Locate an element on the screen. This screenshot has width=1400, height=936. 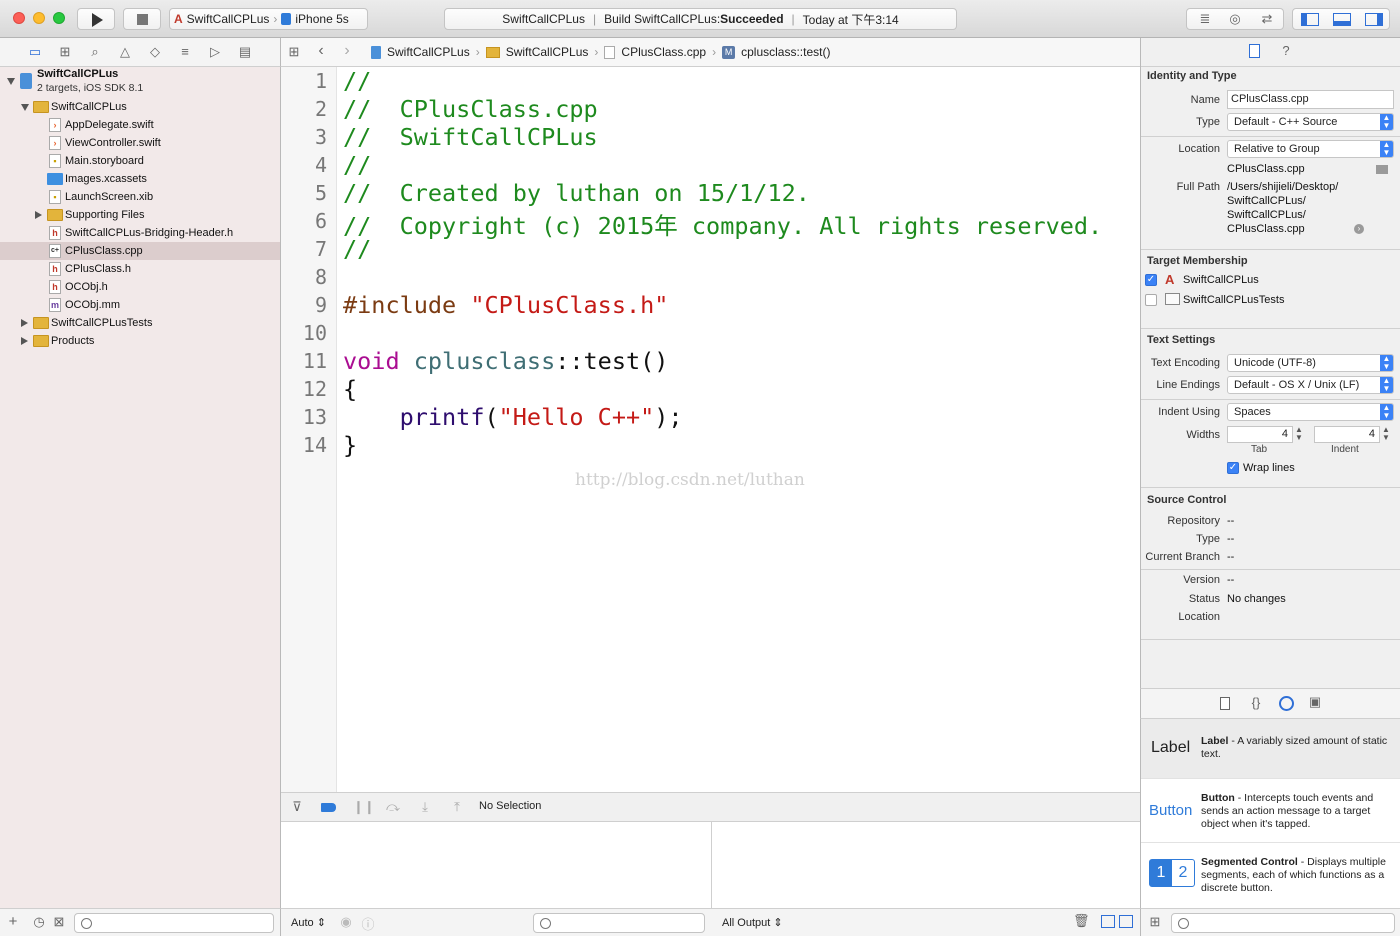
recent-clock-icon: ◷ is located at coordinates (39, 922).